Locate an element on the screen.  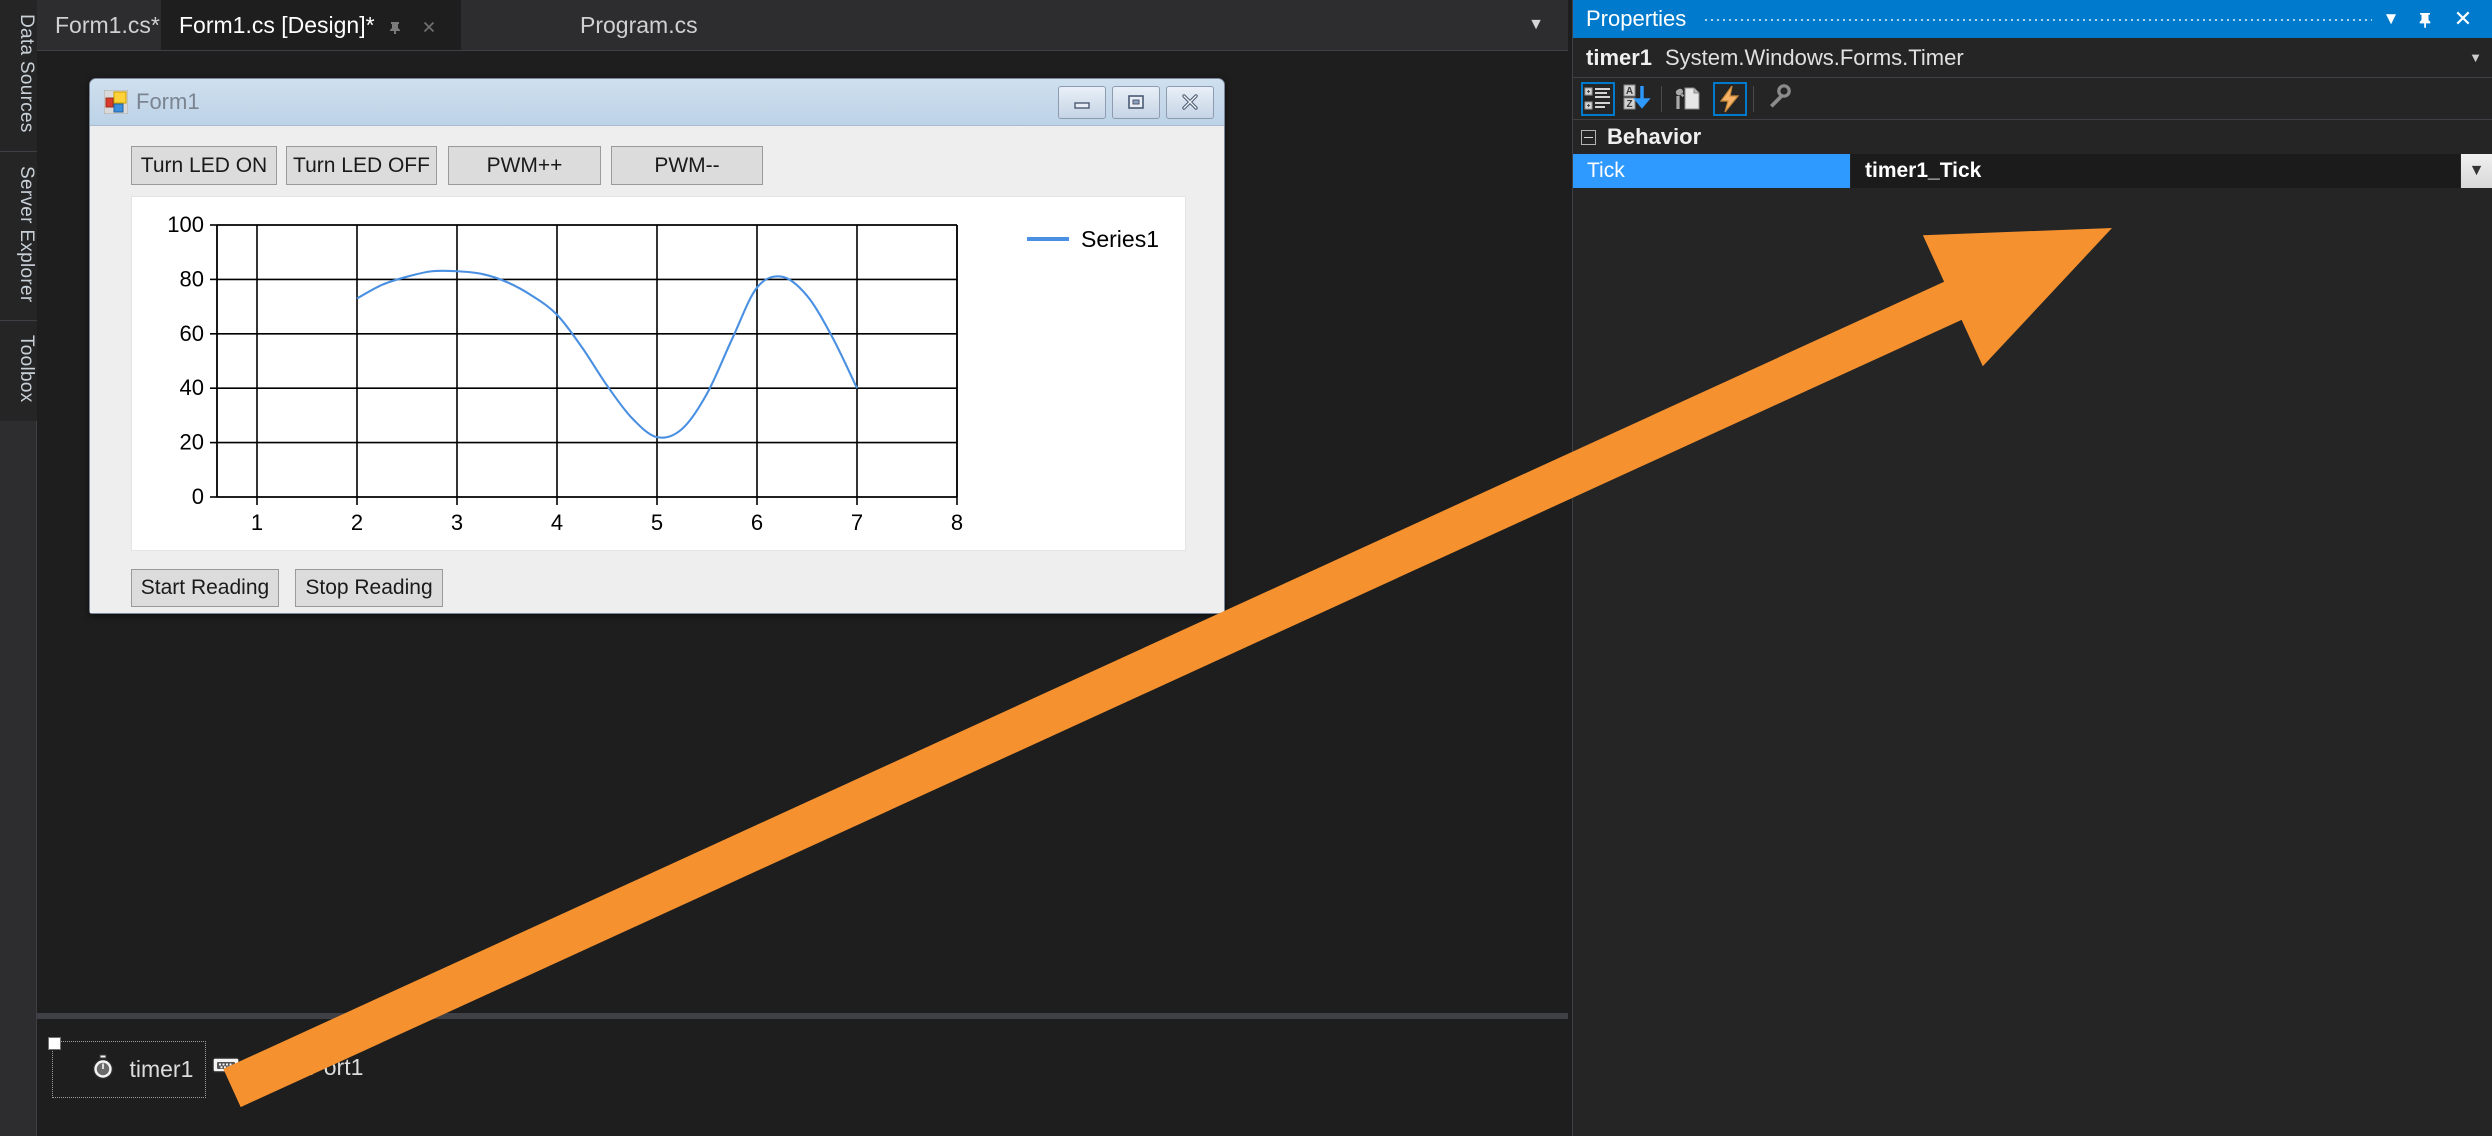
tab-label: Form1.cs* is located at coordinates (107, 25).